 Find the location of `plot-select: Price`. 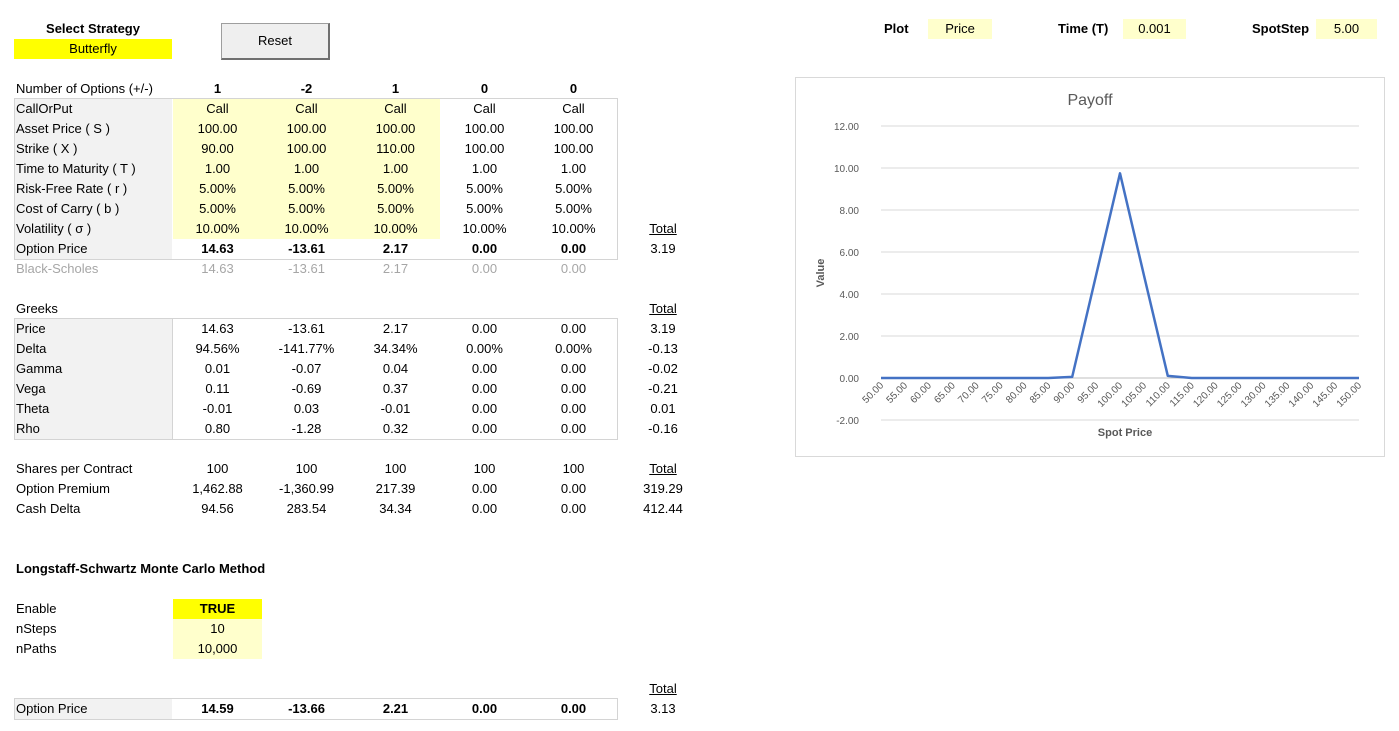

plot-select: Price is located at coordinates (960, 29).